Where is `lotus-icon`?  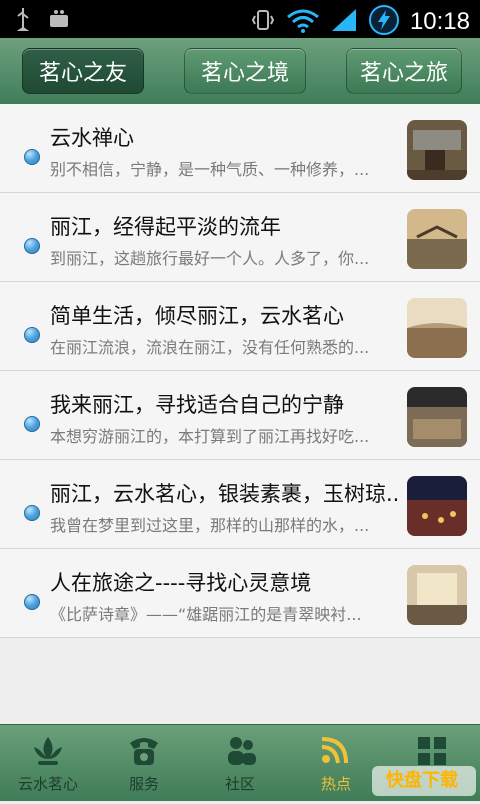
lotus-icon is located at coordinates (48, 751).